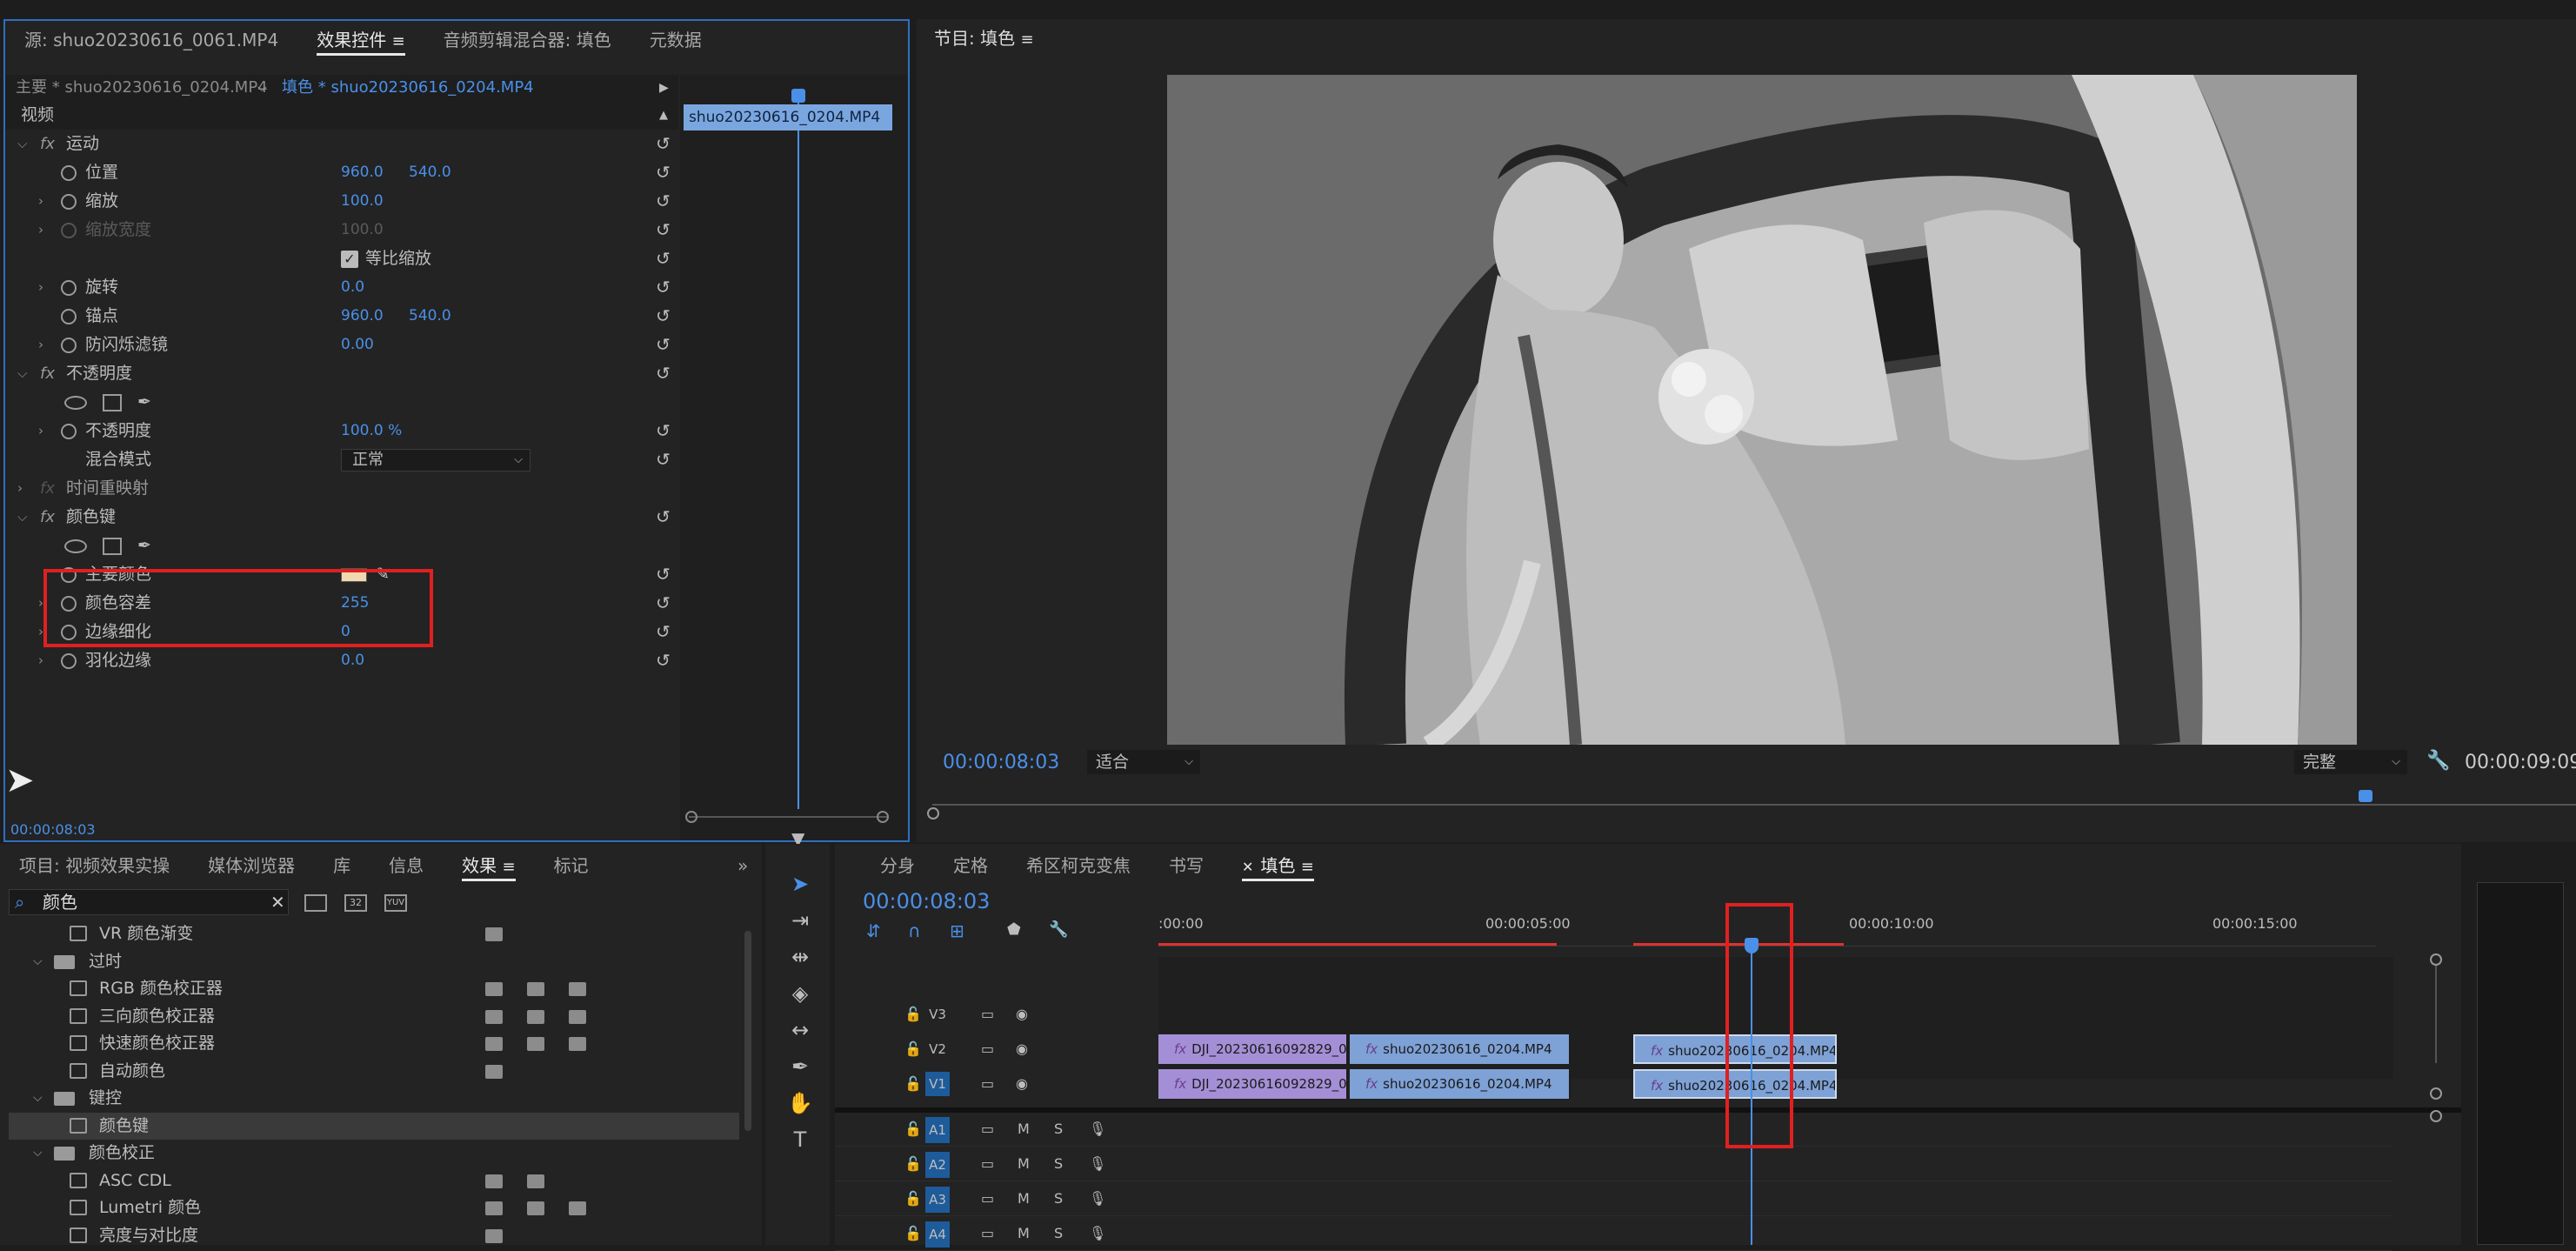 This screenshot has height=1251, width=2576. I want to click on tab-source: 源: shuo20230616_0061.MP4, so click(151, 40).